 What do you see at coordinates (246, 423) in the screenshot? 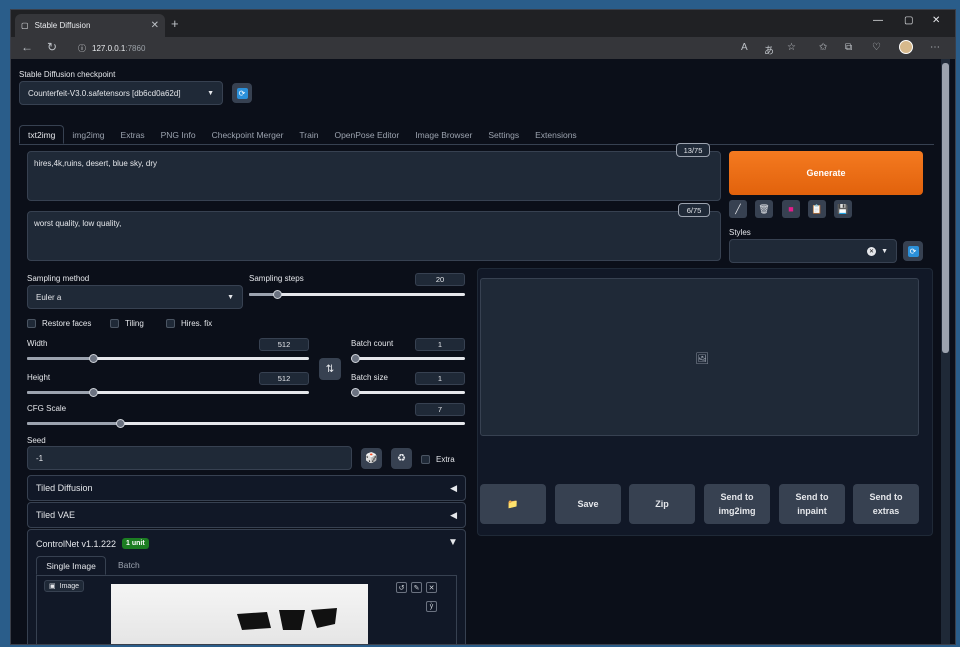
I see `cfg-scale-slider` at bounding box center [246, 423].